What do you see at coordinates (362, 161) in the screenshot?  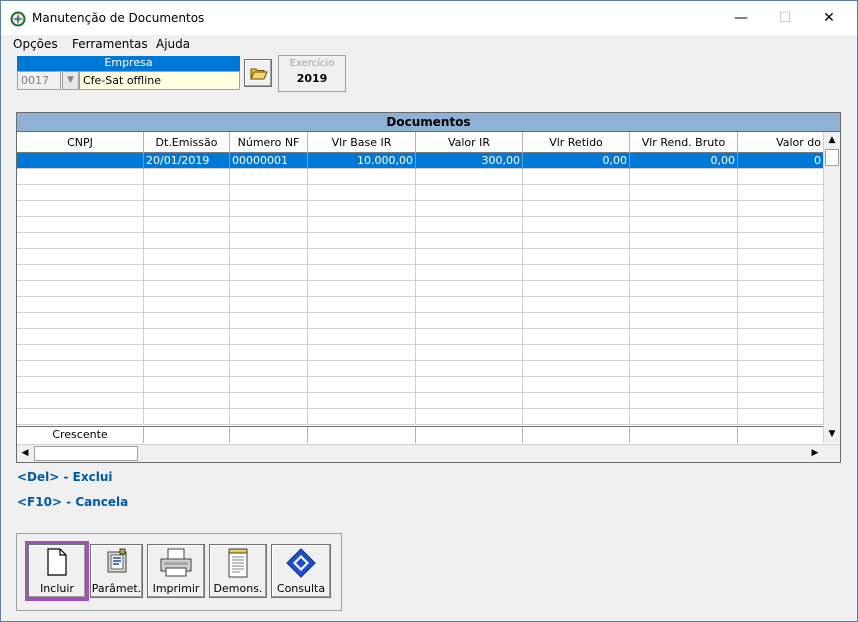 I see `cell-vlr-base-ir: 10.000,00` at bounding box center [362, 161].